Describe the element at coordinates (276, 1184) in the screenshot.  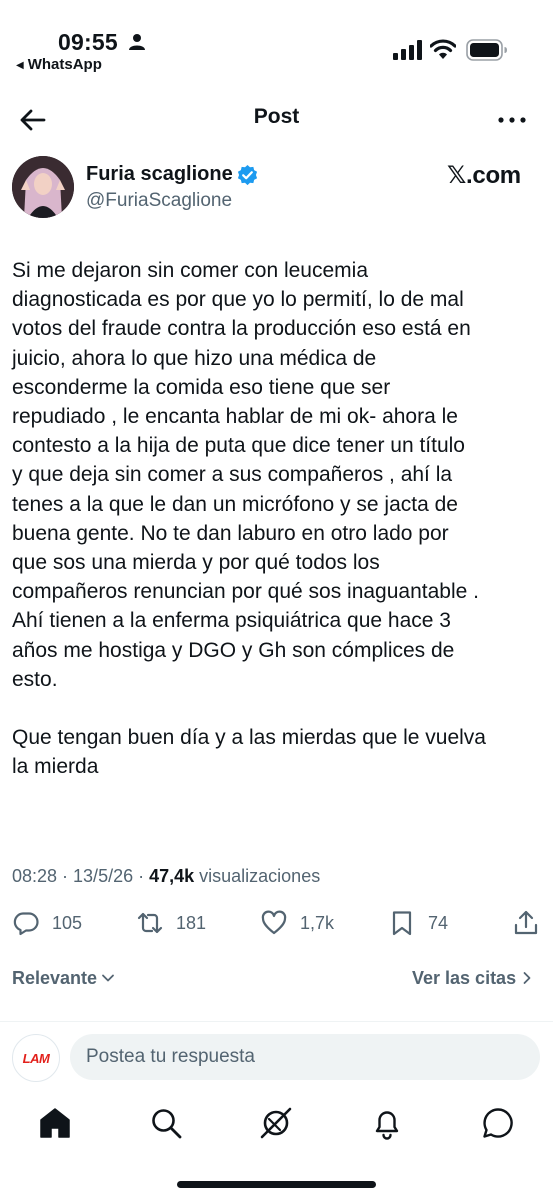
I see `home-indicator` at that location.